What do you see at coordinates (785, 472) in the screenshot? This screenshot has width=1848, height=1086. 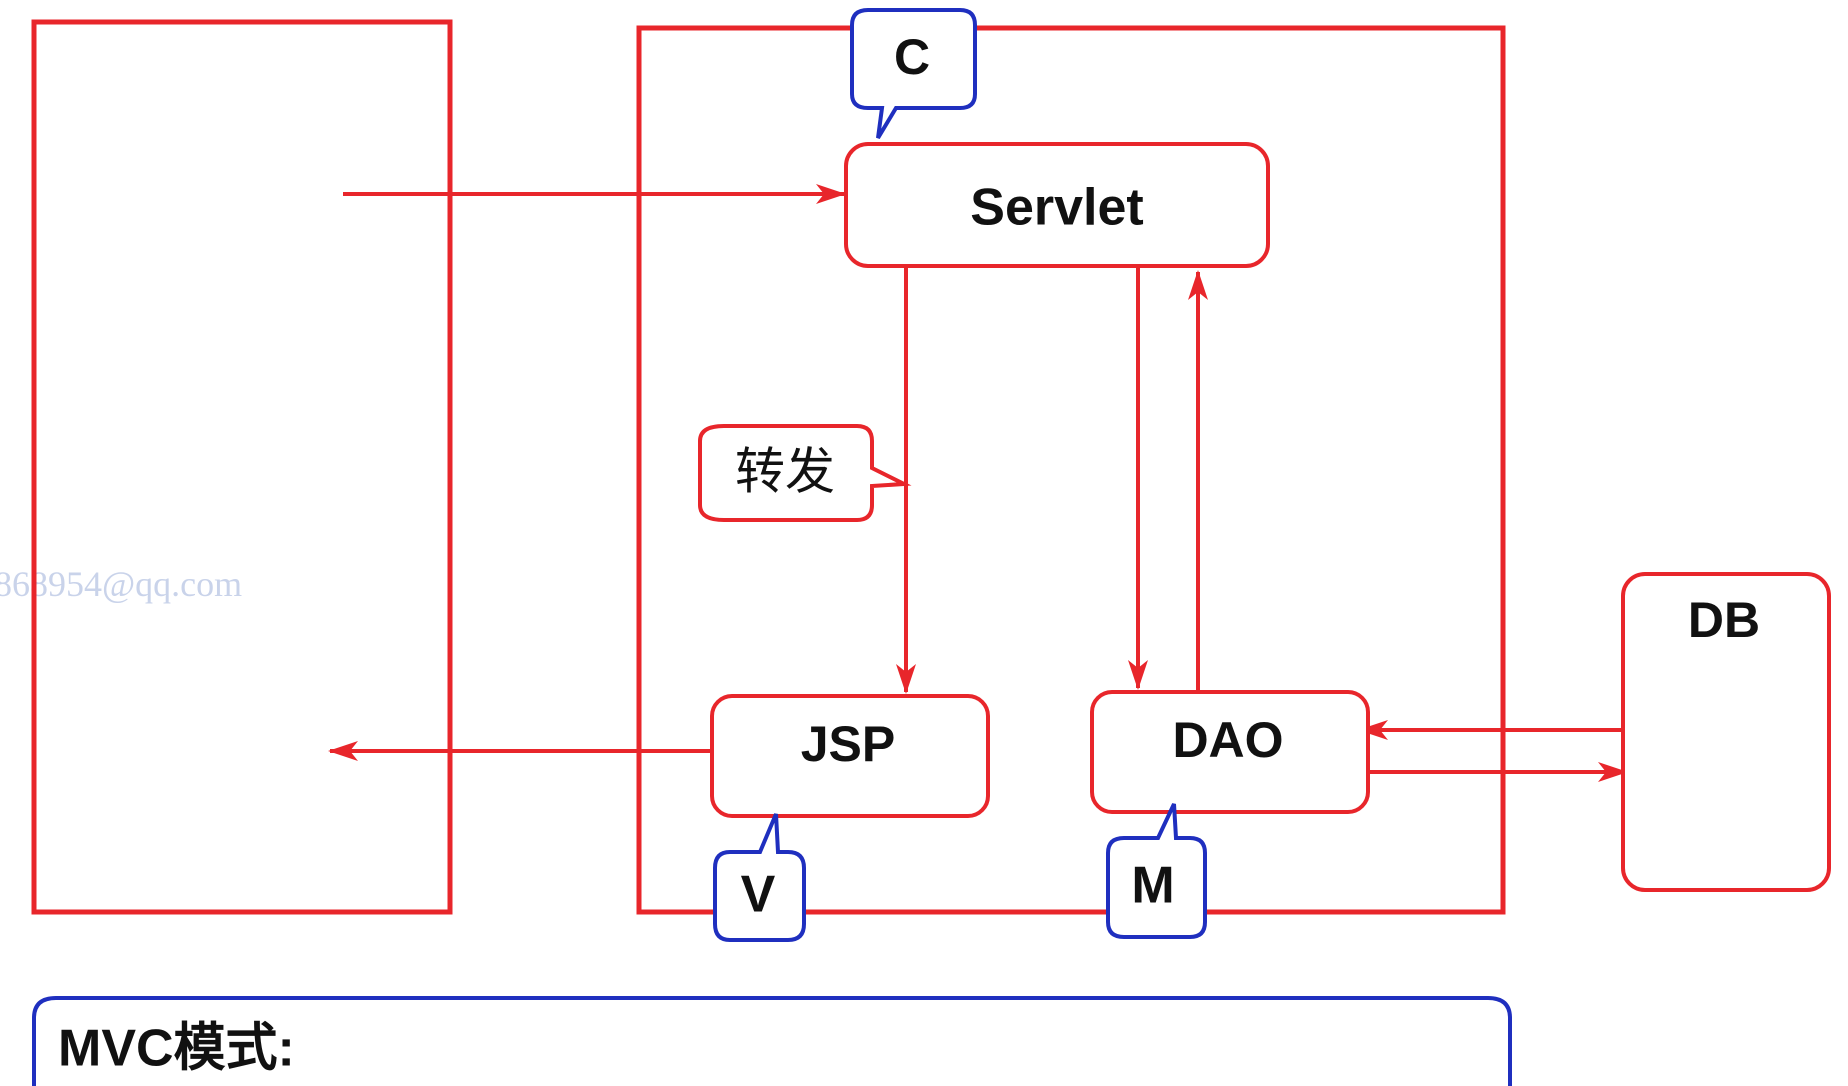 I see `forward-label: 转发` at bounding box center [785, 472].